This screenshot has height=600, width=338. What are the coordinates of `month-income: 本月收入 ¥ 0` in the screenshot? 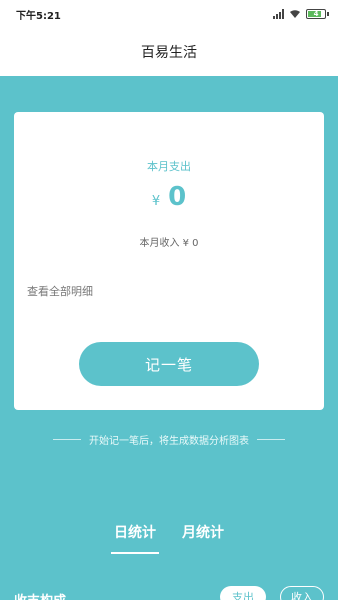 It's located at (169, 241).